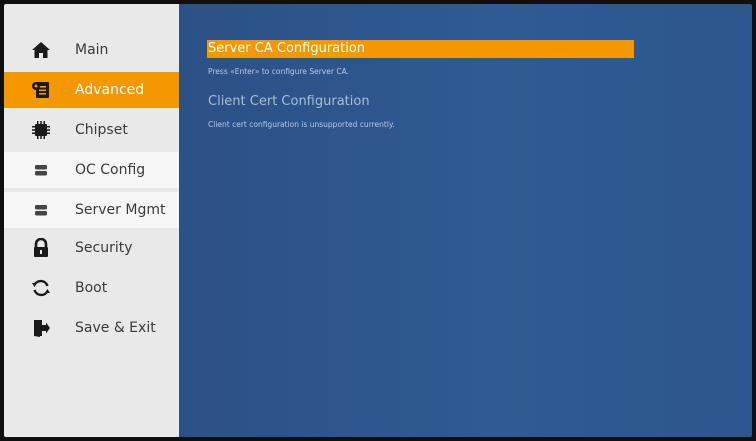  I want to click on sidebar-item-oc-config: OC Config, so click(91, 170).